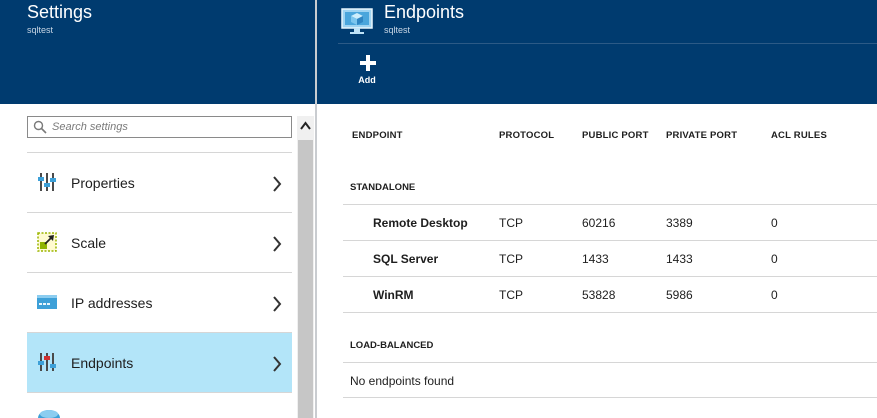  I want to click on cell-private-port: 3389, so click(679, 223).